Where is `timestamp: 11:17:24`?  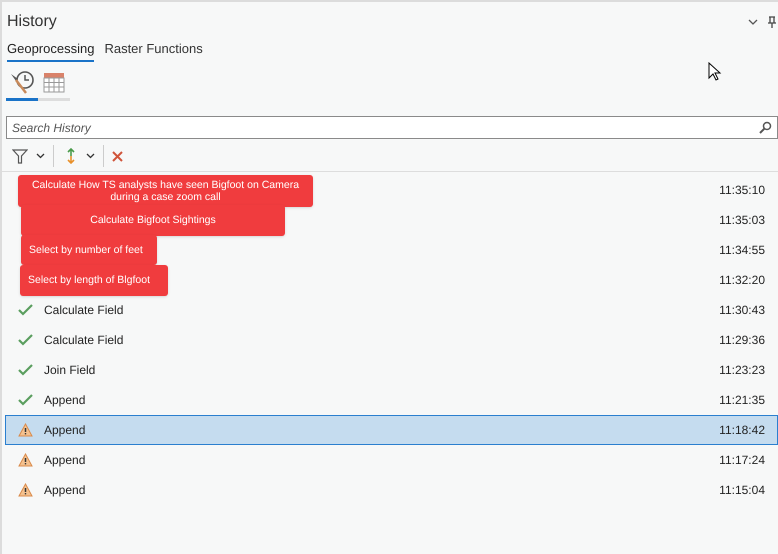
timestamp: 11:17:24 is located at coordinates (742, 460).